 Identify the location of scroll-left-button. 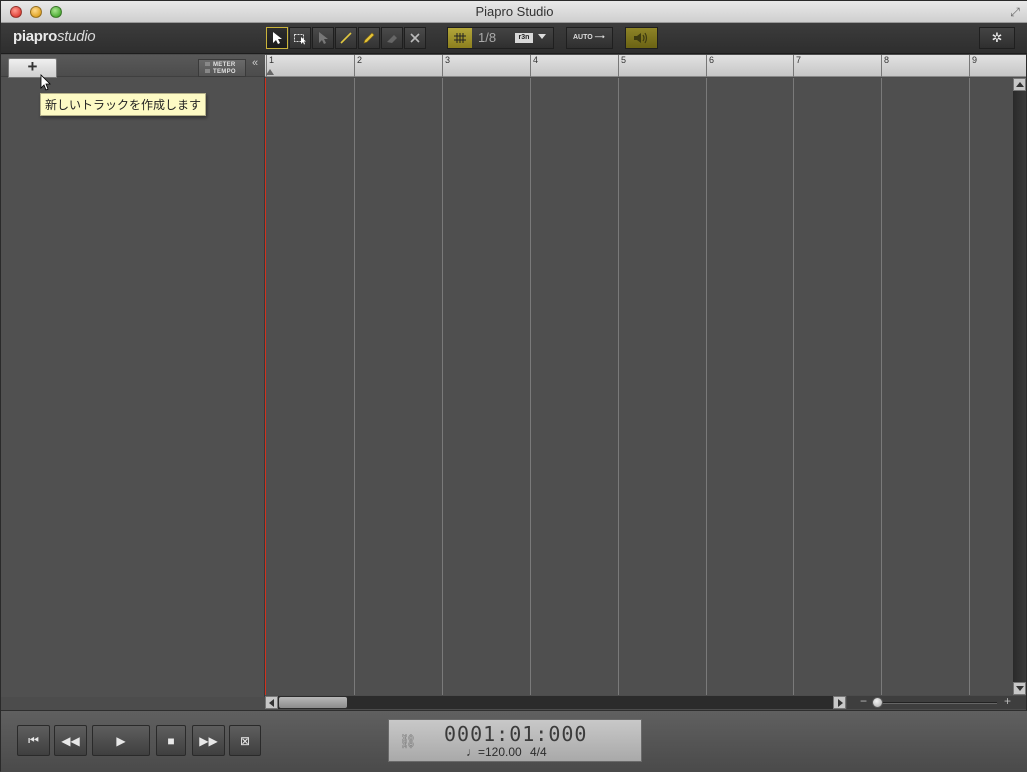
(271, 702).